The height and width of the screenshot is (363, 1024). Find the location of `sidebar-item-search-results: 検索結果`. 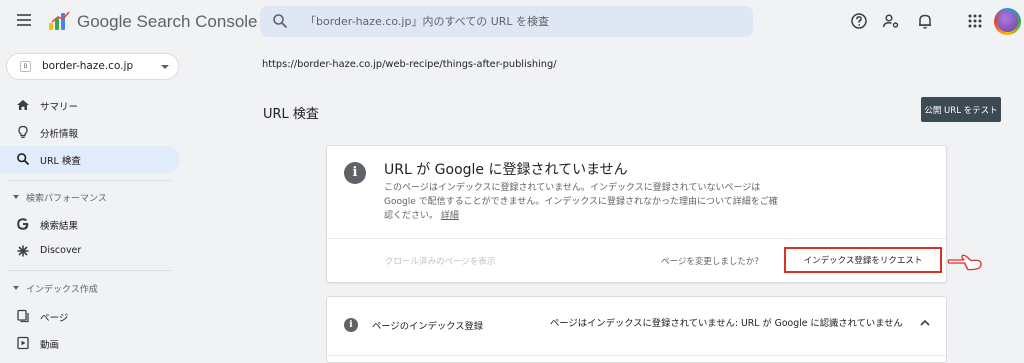

sidebar-item-search-results: 検索結果 is located at coordinates (90, 224).